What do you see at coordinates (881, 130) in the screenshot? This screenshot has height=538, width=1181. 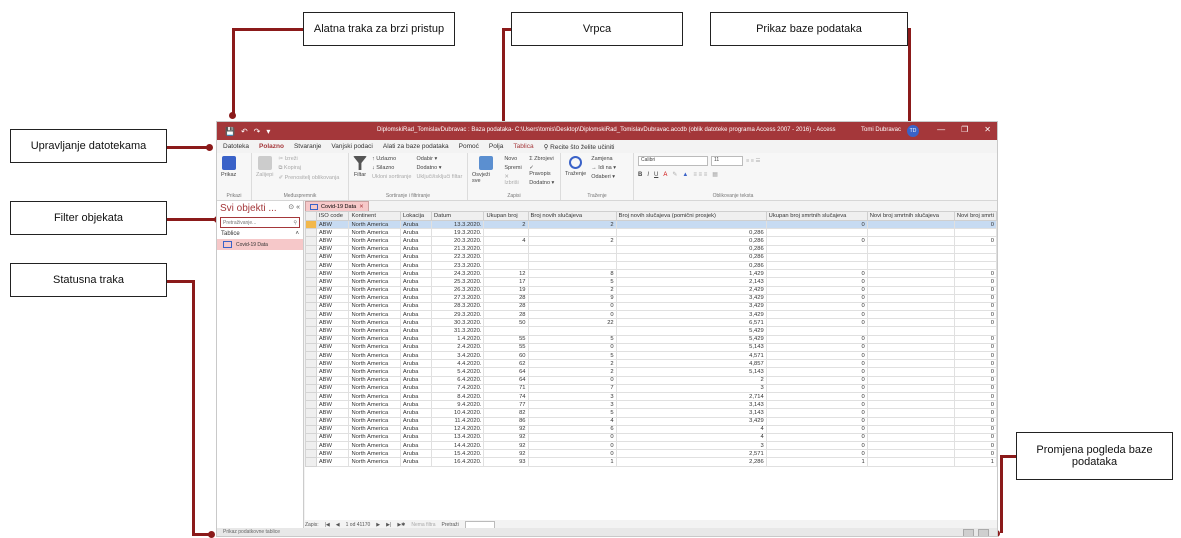 I see `user-name: Tomi Dubravac` at bounding box center [881, 130].